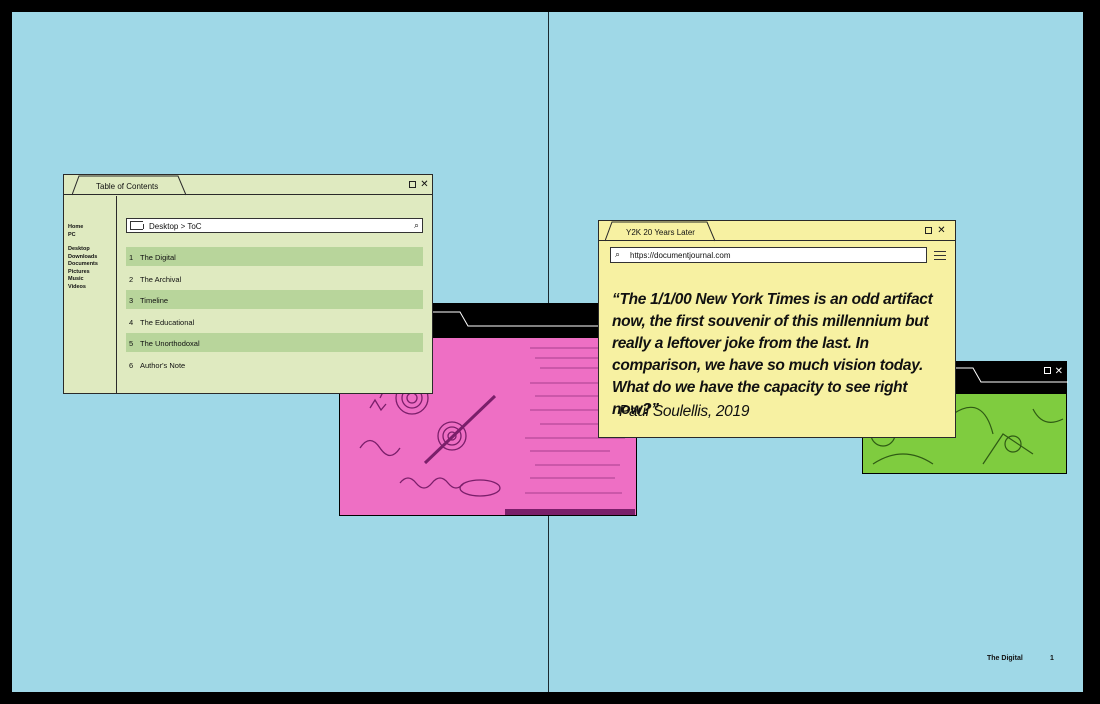 The width and height of the screenshot is (1100, 704). Describe the element at coordinates (1052, 658) in the screenshot. I see `page-number: 1` at that location.